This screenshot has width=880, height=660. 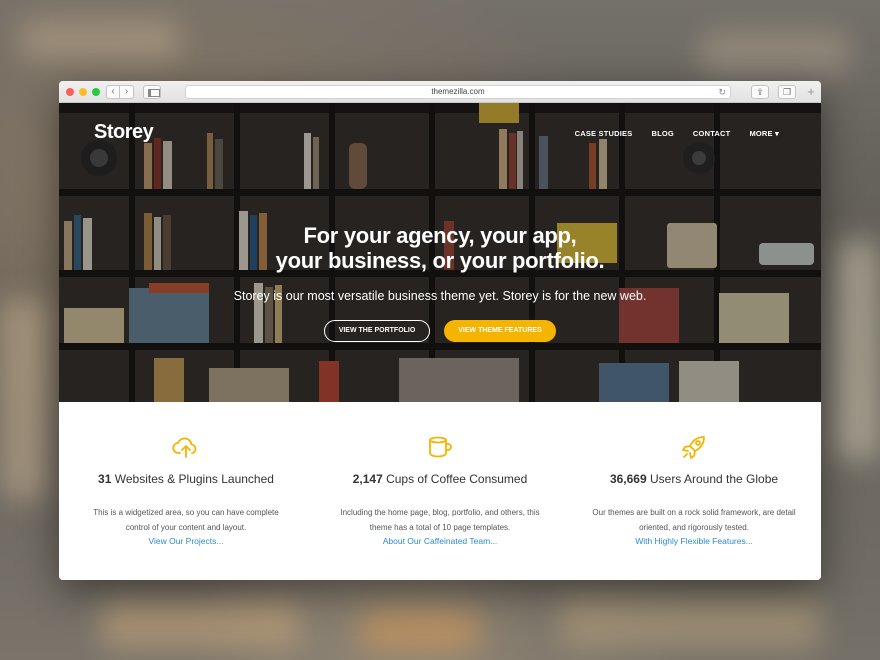 What do you see at coordinates (662, 133) in the screenshot?
I see `nav-item-blog: BLOG` at bounding box center [662, 133].